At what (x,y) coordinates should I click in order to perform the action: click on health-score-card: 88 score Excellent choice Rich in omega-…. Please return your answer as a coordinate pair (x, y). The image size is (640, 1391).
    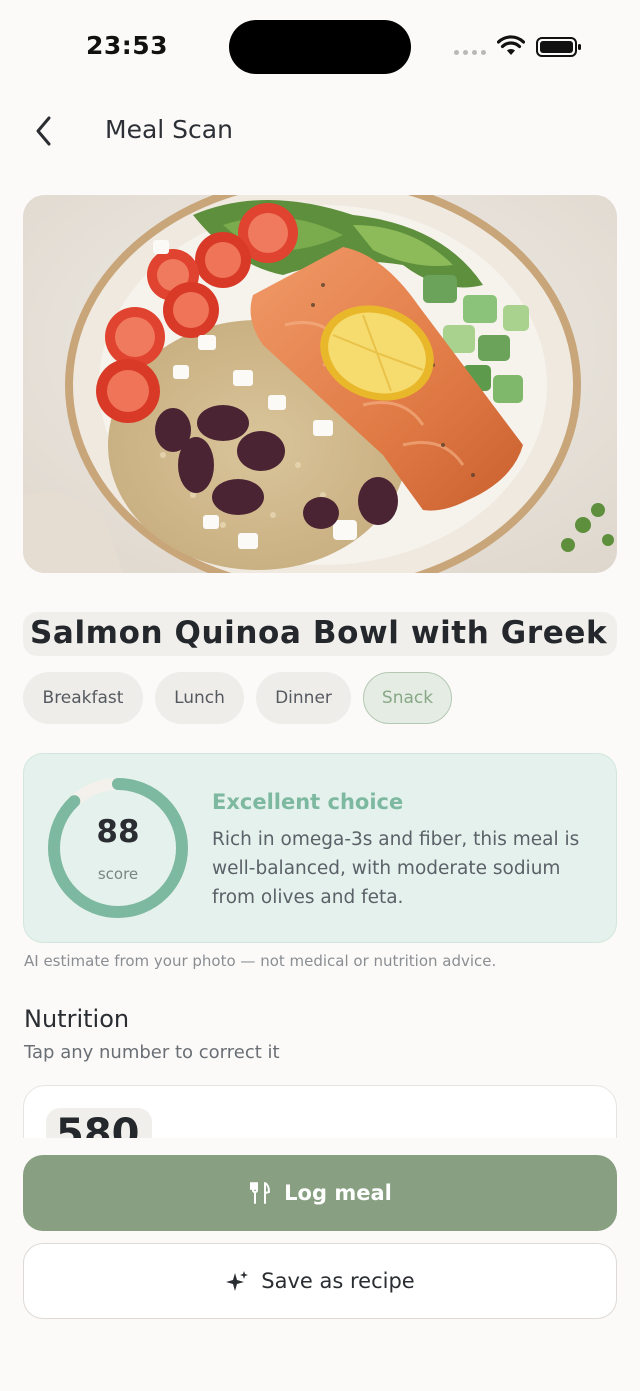
    Looking at the image, I should click on (320, 848).